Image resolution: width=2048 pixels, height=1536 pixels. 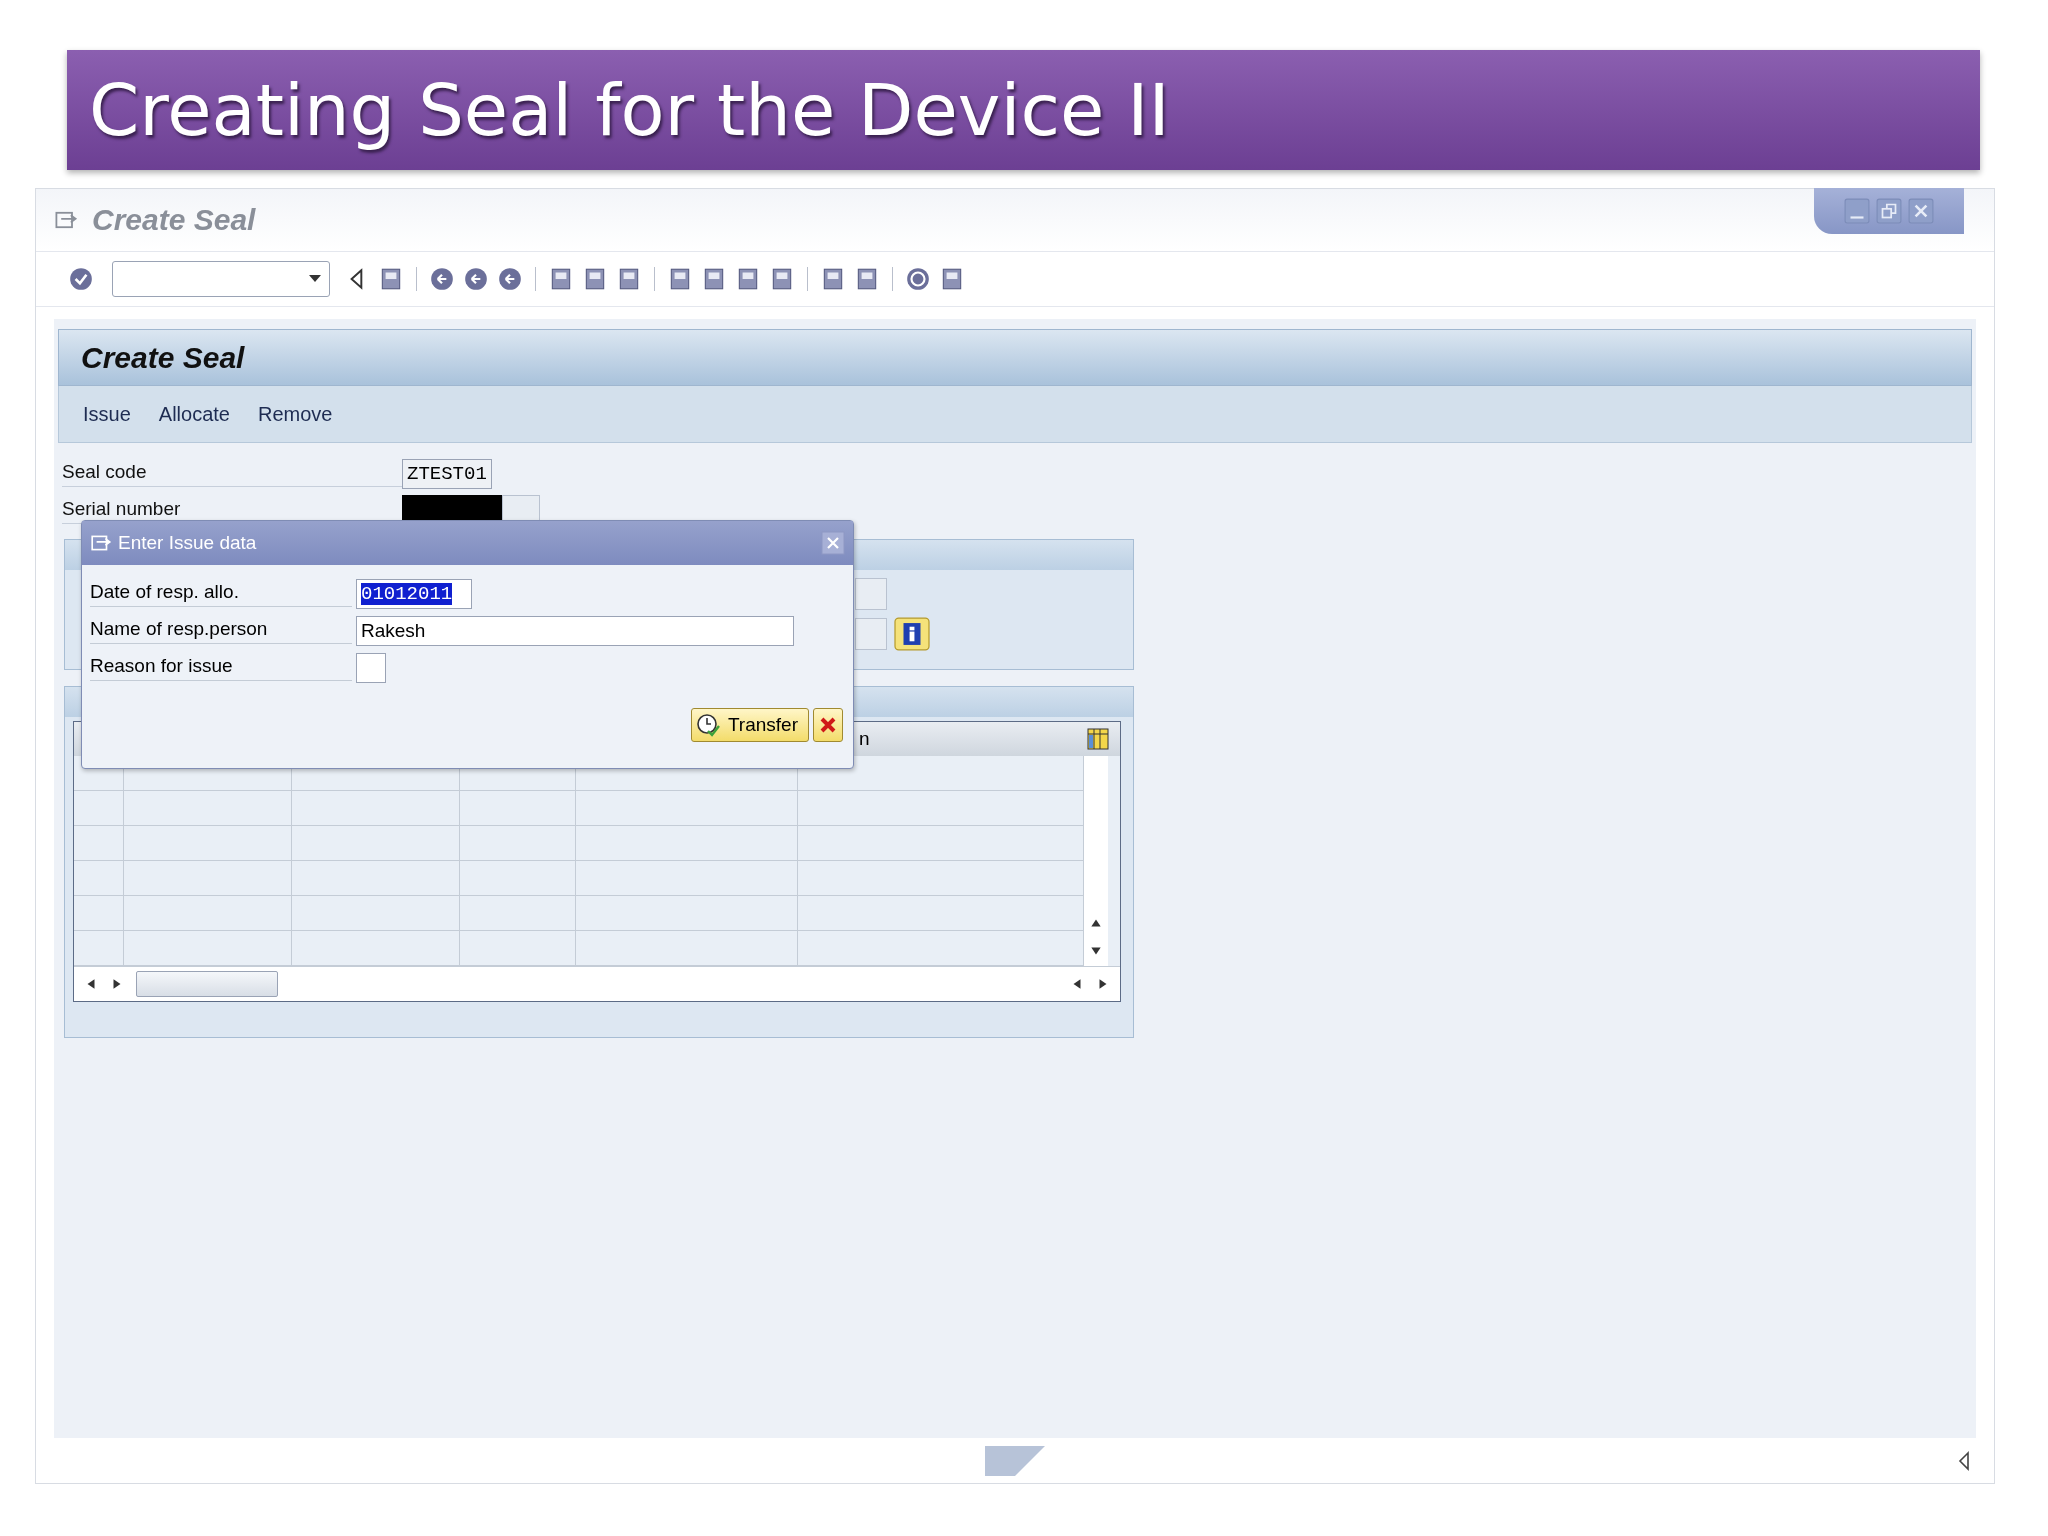 What do you see at coordinates (221, 630) in the screenshot?
I see `field-label: Name of resp.person` at bounding box center [221, 630].